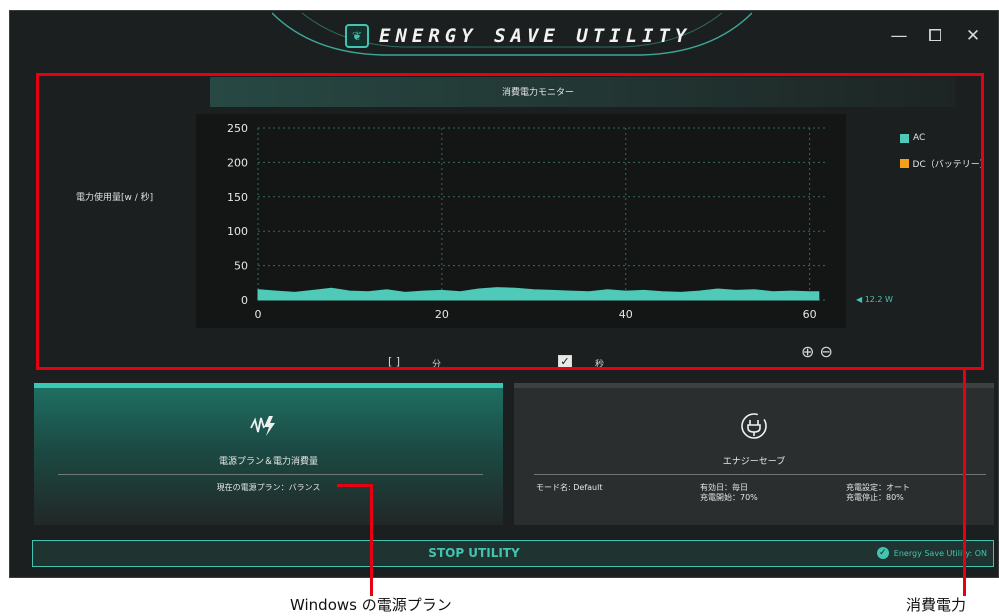 The image size is (999, 616). Describe the element at coordinates (268, 487) in the screenshot. I see `current-power-plan: 現在の電源プラン：バランス` at that location.